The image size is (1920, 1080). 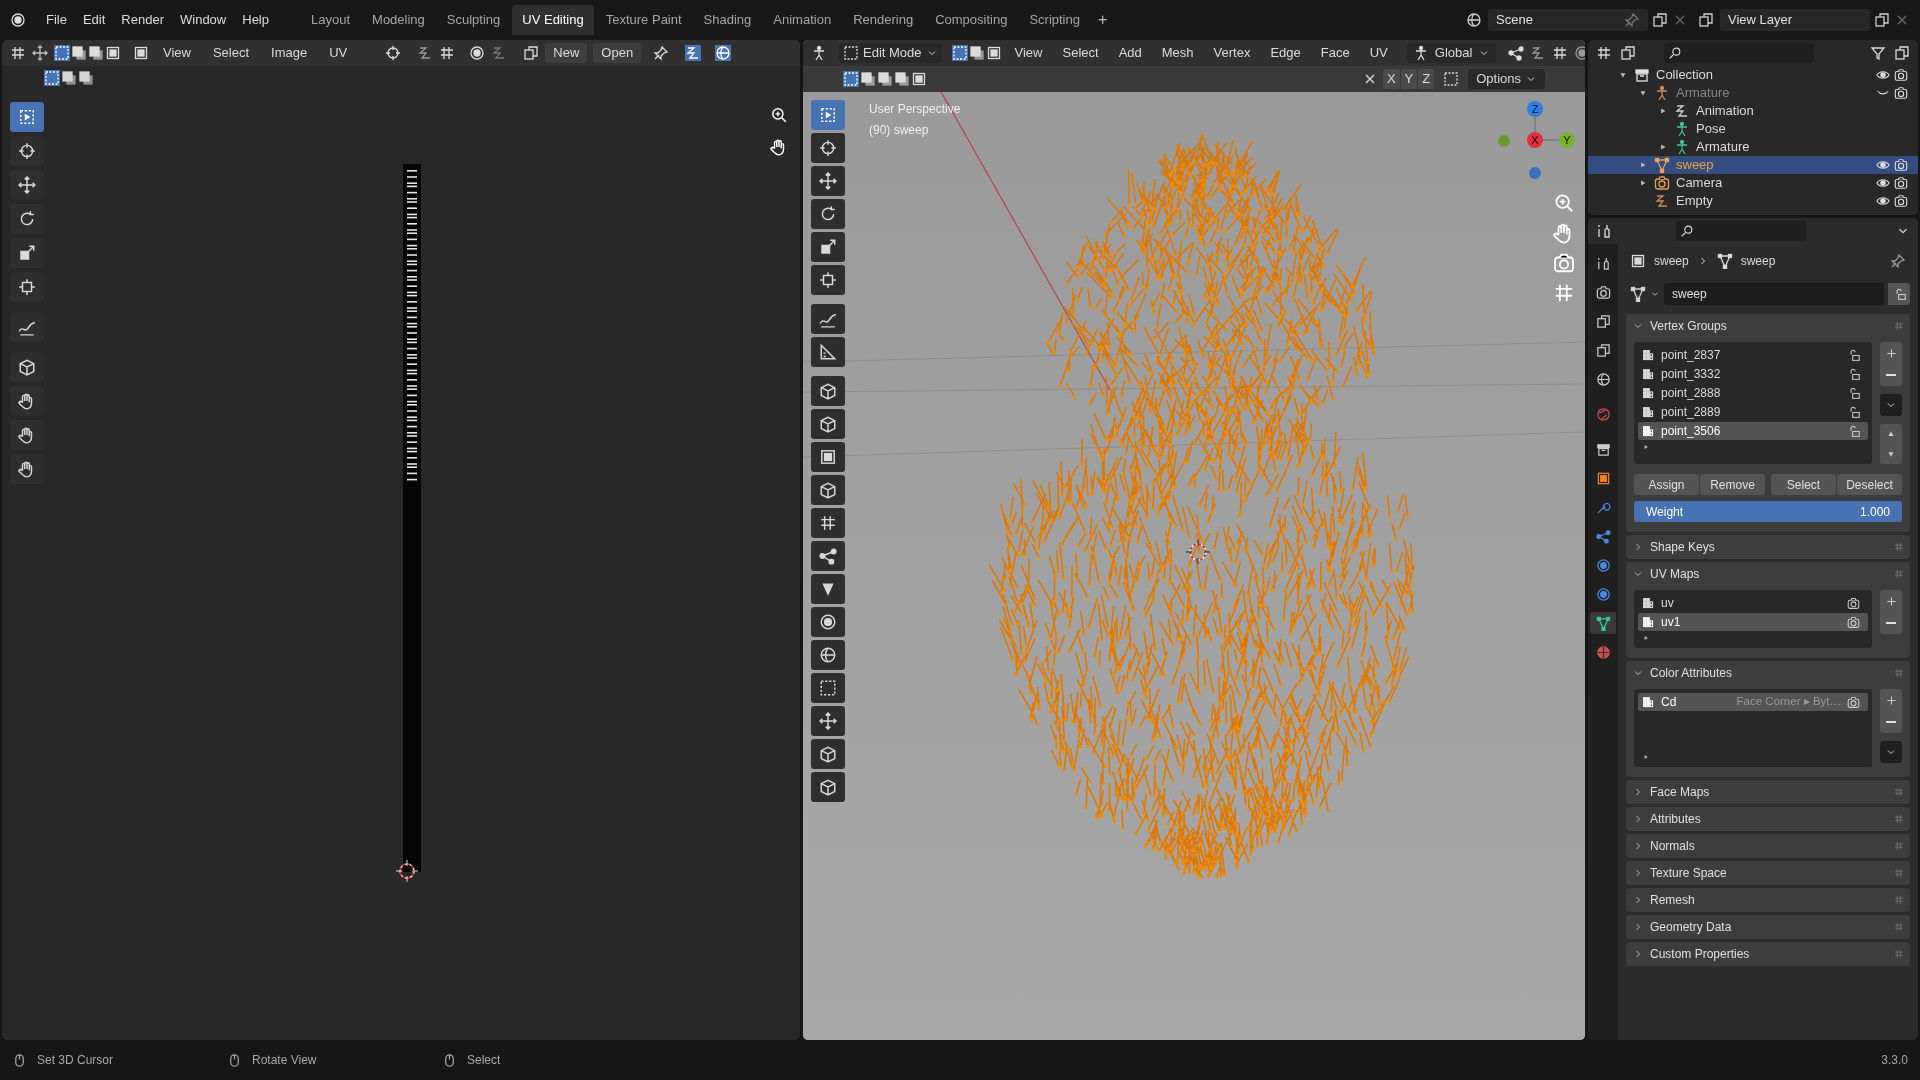 I want to click on outliner-row: Animation, so click(x=1753, y=111).